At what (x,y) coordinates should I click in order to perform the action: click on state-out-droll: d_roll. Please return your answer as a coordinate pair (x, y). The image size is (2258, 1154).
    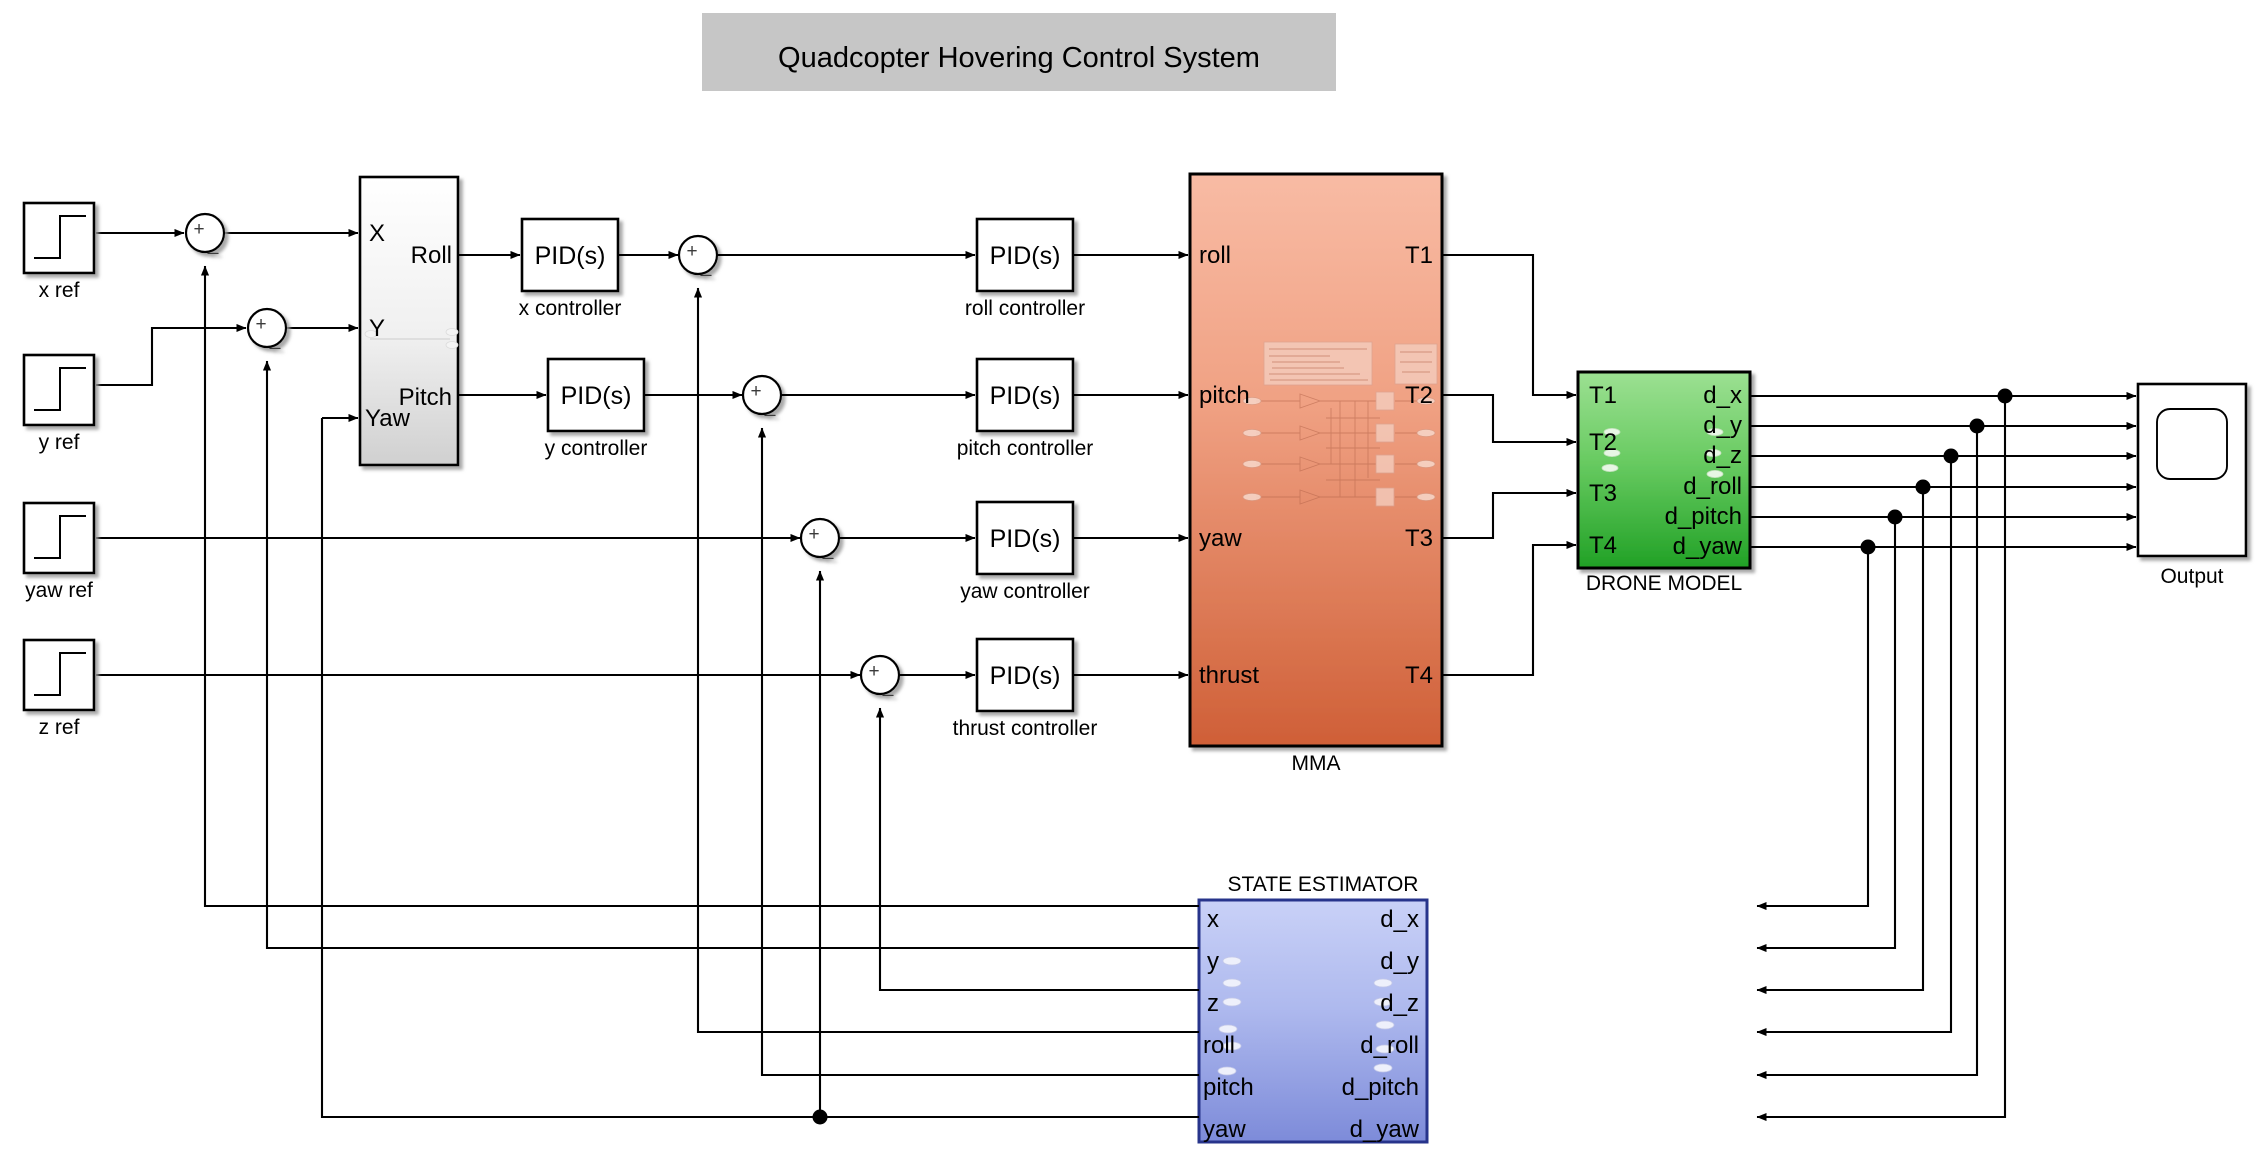
    Looking at the image, I should click on (1389, 1045).